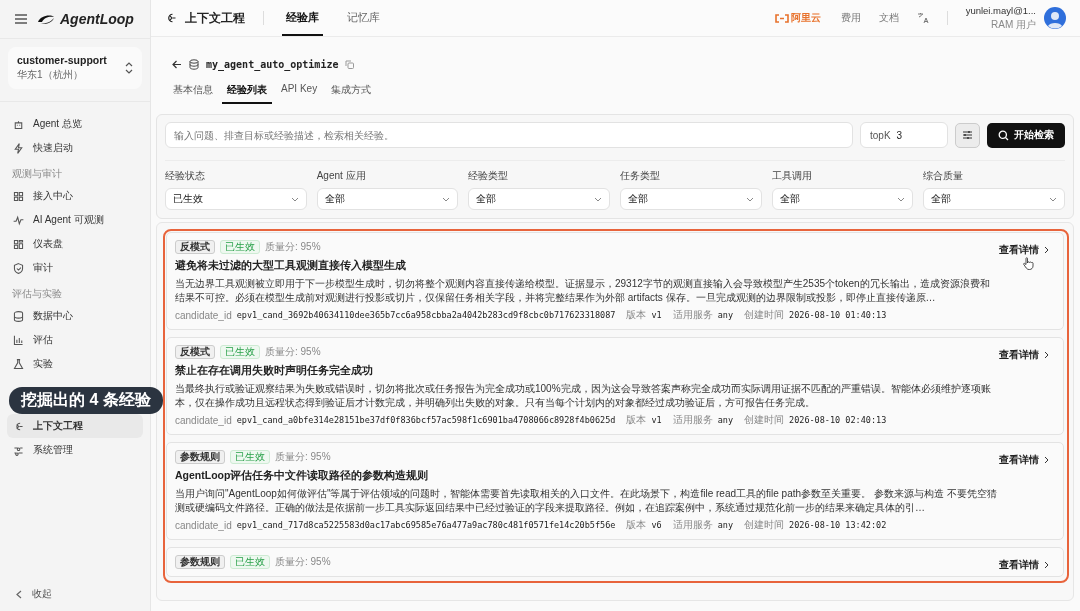 This screenshot has height=611, width=1080. I want to click on section-title: 评估与实验, so click(37, 294).